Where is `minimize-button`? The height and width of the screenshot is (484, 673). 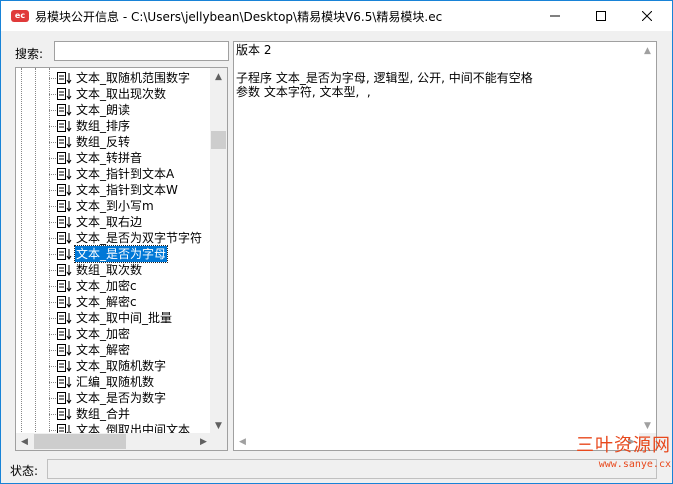
minimize-button is located at coordinates (555, 16).